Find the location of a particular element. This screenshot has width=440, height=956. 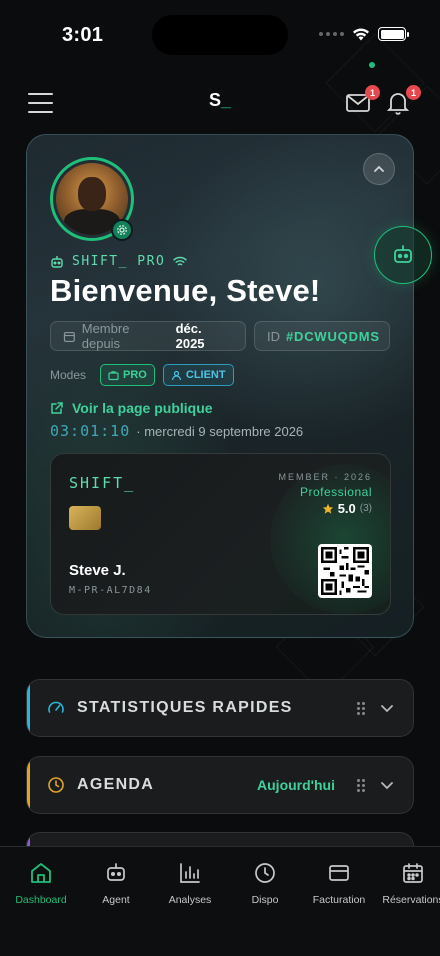

welcome-title: Bienvenue, Steve! is located at coordinates (185, 290).